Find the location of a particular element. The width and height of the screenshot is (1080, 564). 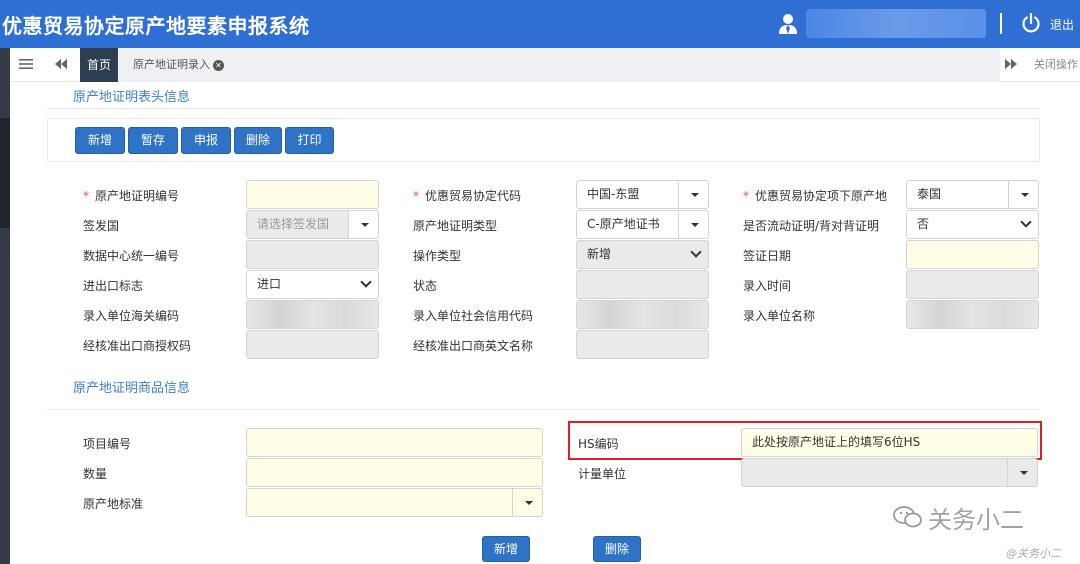

tab-scroll-right-icon is located at coordinates (1011, 64).